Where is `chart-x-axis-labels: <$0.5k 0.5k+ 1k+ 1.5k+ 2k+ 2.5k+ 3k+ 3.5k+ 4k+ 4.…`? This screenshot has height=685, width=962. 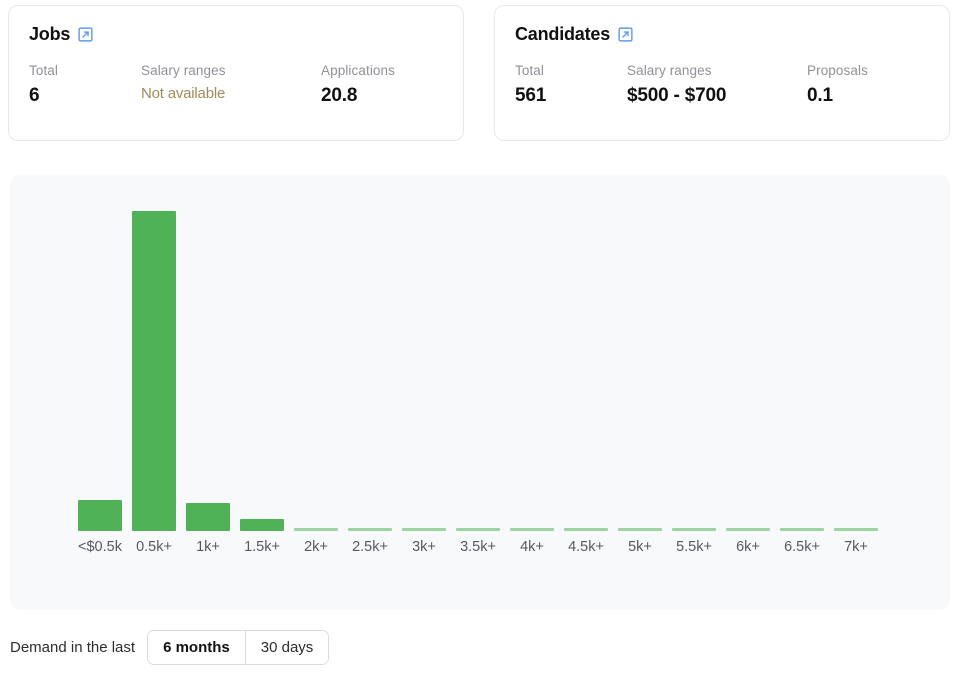
chart-x-axis-labels: <$0.5k 0.5k+ 1k+ 1.5k+ 2k+ 2.5k+ 3k+ 3.5k+ 4k+ 4.… is located at coordinates (505, 547).